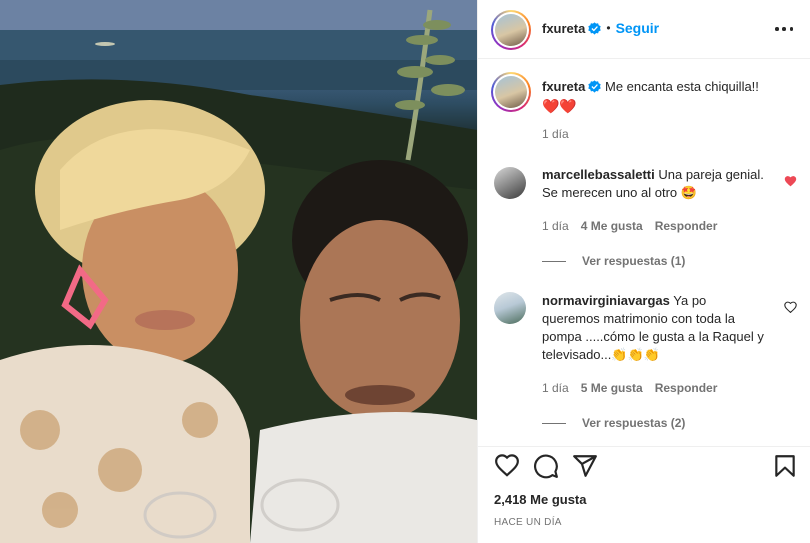  Describe the element at coordinates (555, 134) in the screenshot. I see `caption-time: 1 día` at that location.